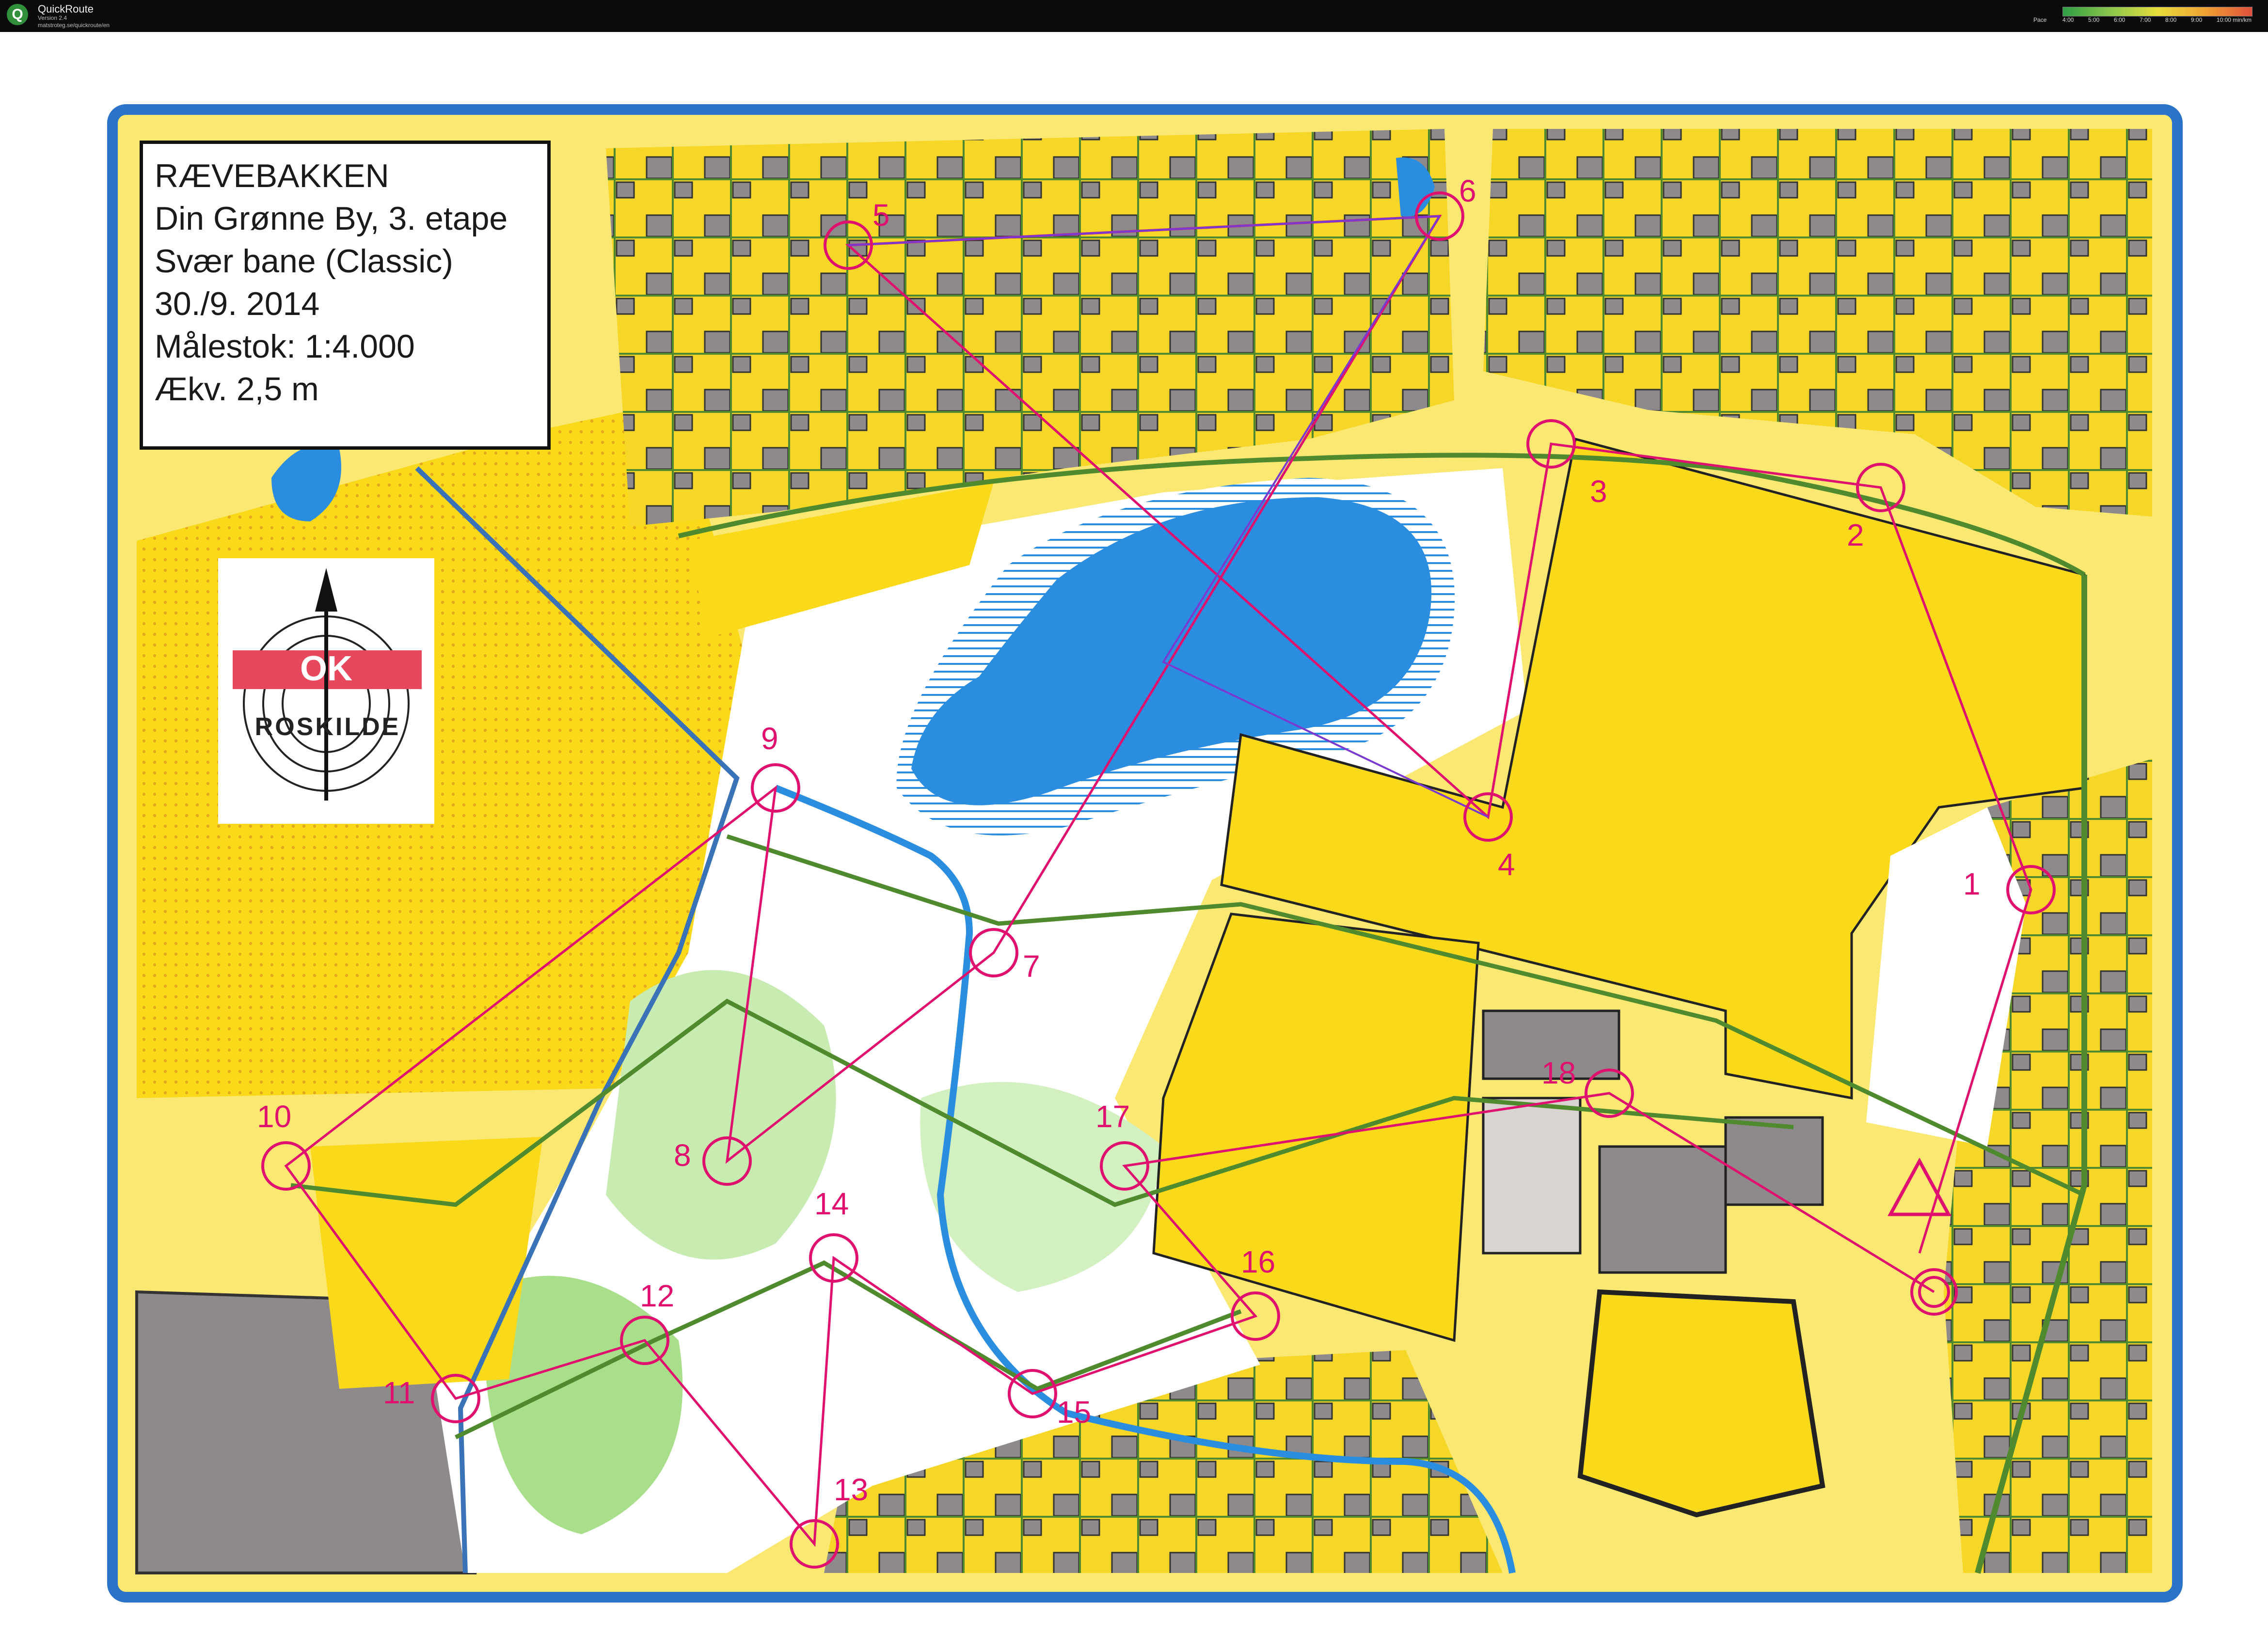 This screenshot has height=1635, width=2268. What do you see at coordinates (2094, 19) in the screenshot?
I see `pace-tick: 5:00` at bounding box center [2094, 19].